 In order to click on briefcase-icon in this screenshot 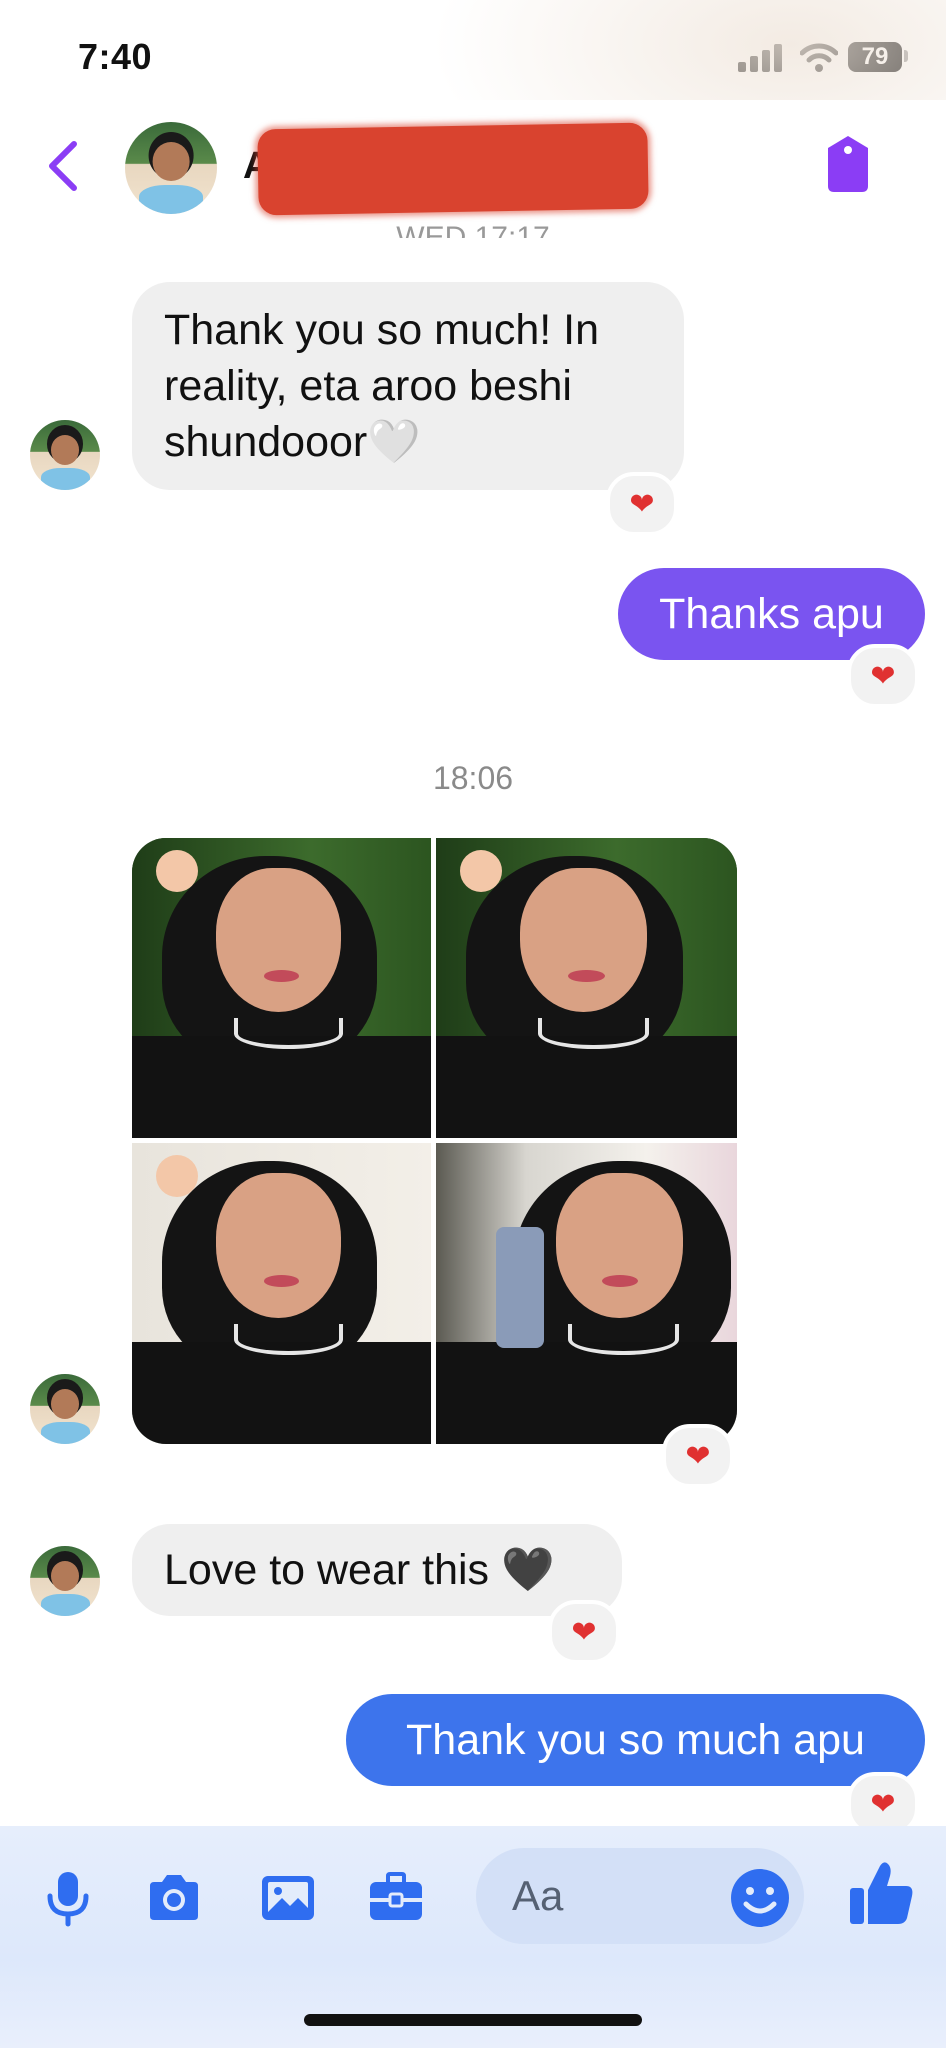, I will do `click(396, 1898)`.